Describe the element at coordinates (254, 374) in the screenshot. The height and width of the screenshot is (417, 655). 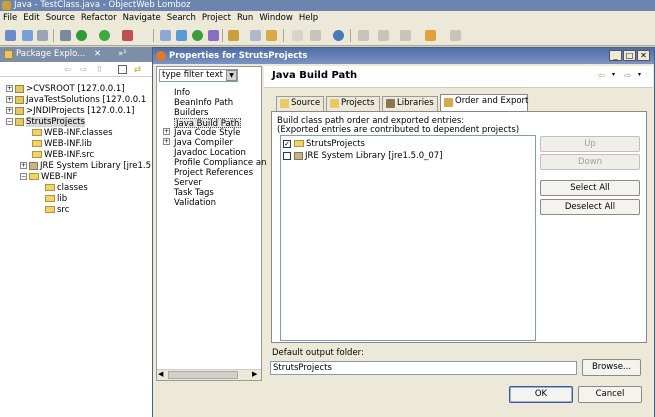
I see `scroll-right-icon: ▶` at that location.